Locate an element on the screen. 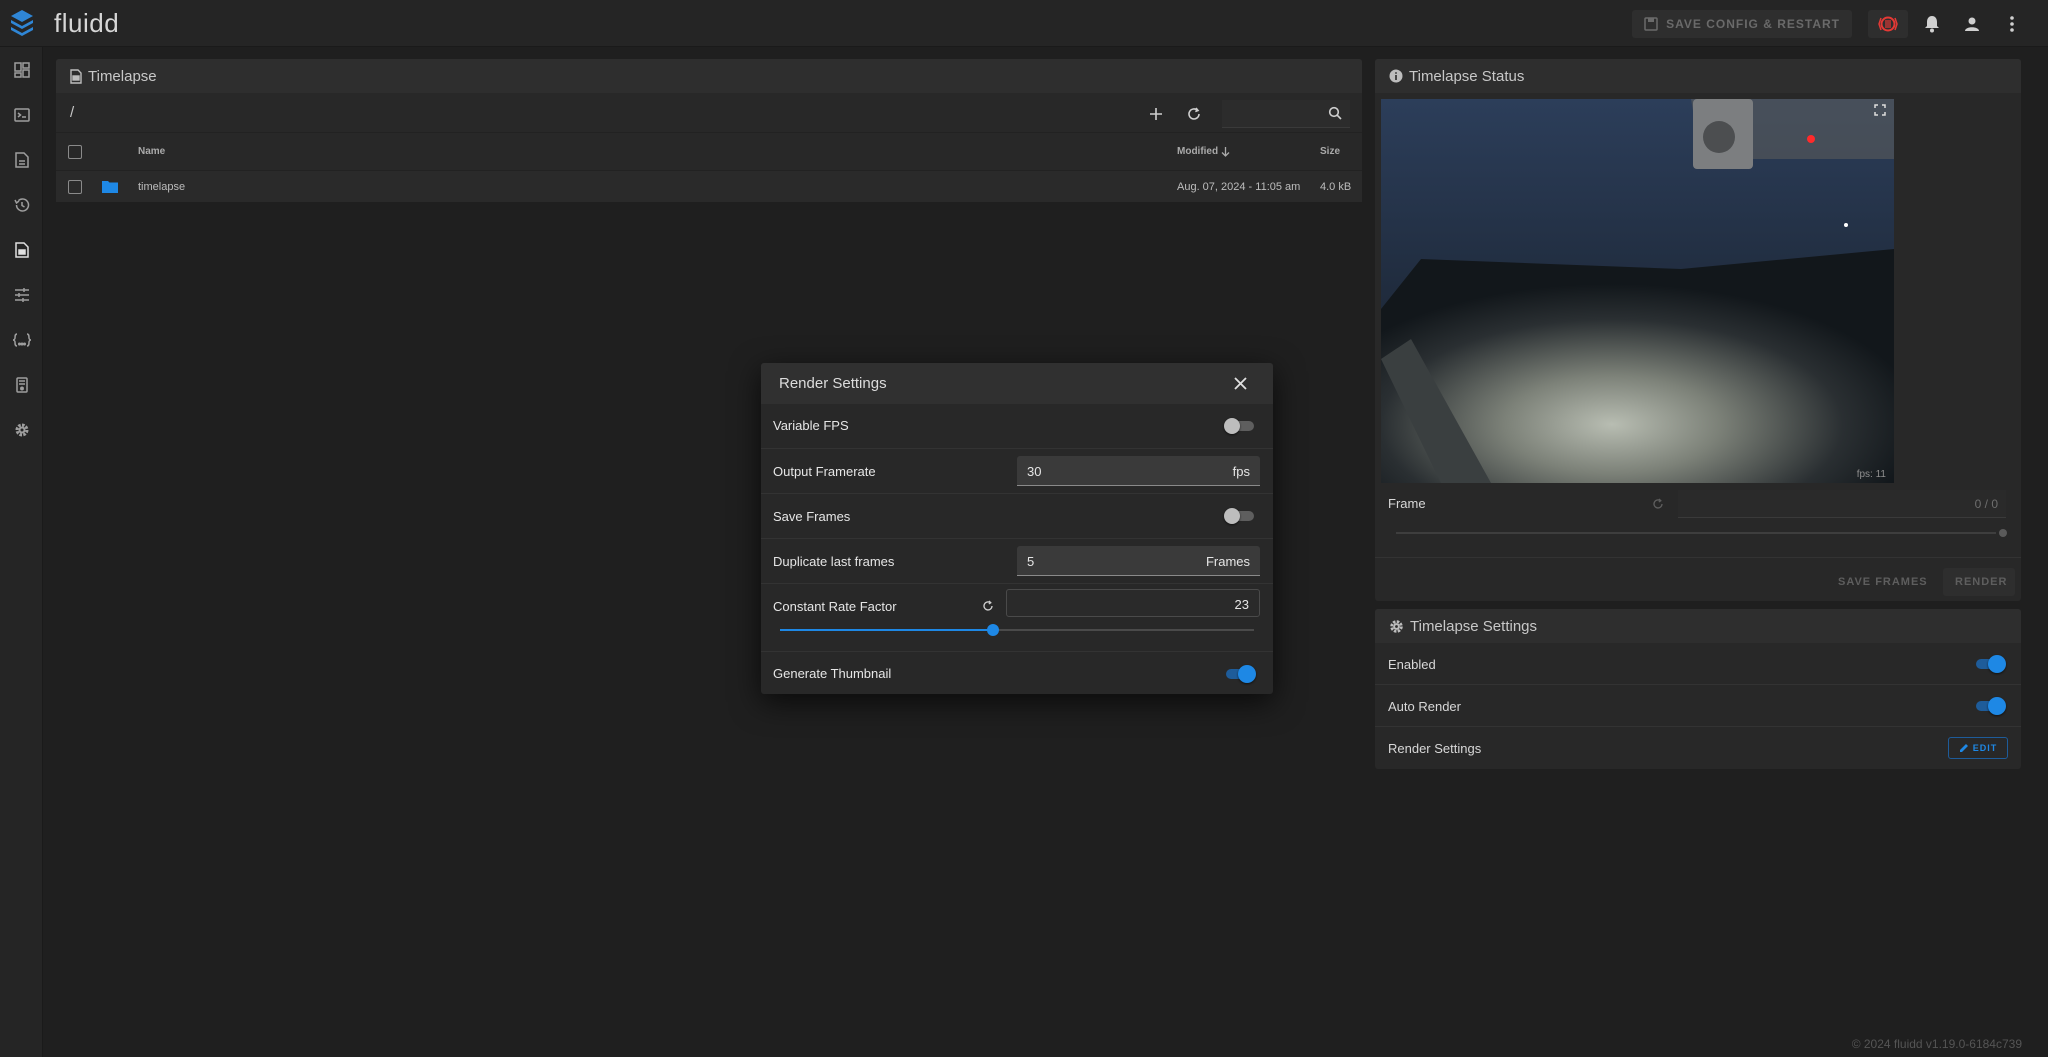 The width and height of the screenshot is (2048, 1057). sidebar-item-settings is located at coordinates (21, 429).